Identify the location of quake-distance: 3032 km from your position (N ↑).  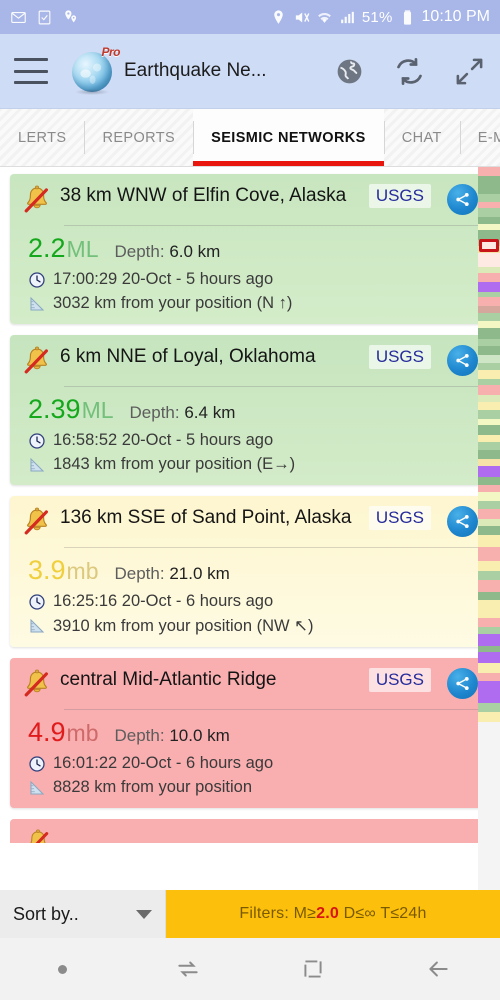
(173, 303).